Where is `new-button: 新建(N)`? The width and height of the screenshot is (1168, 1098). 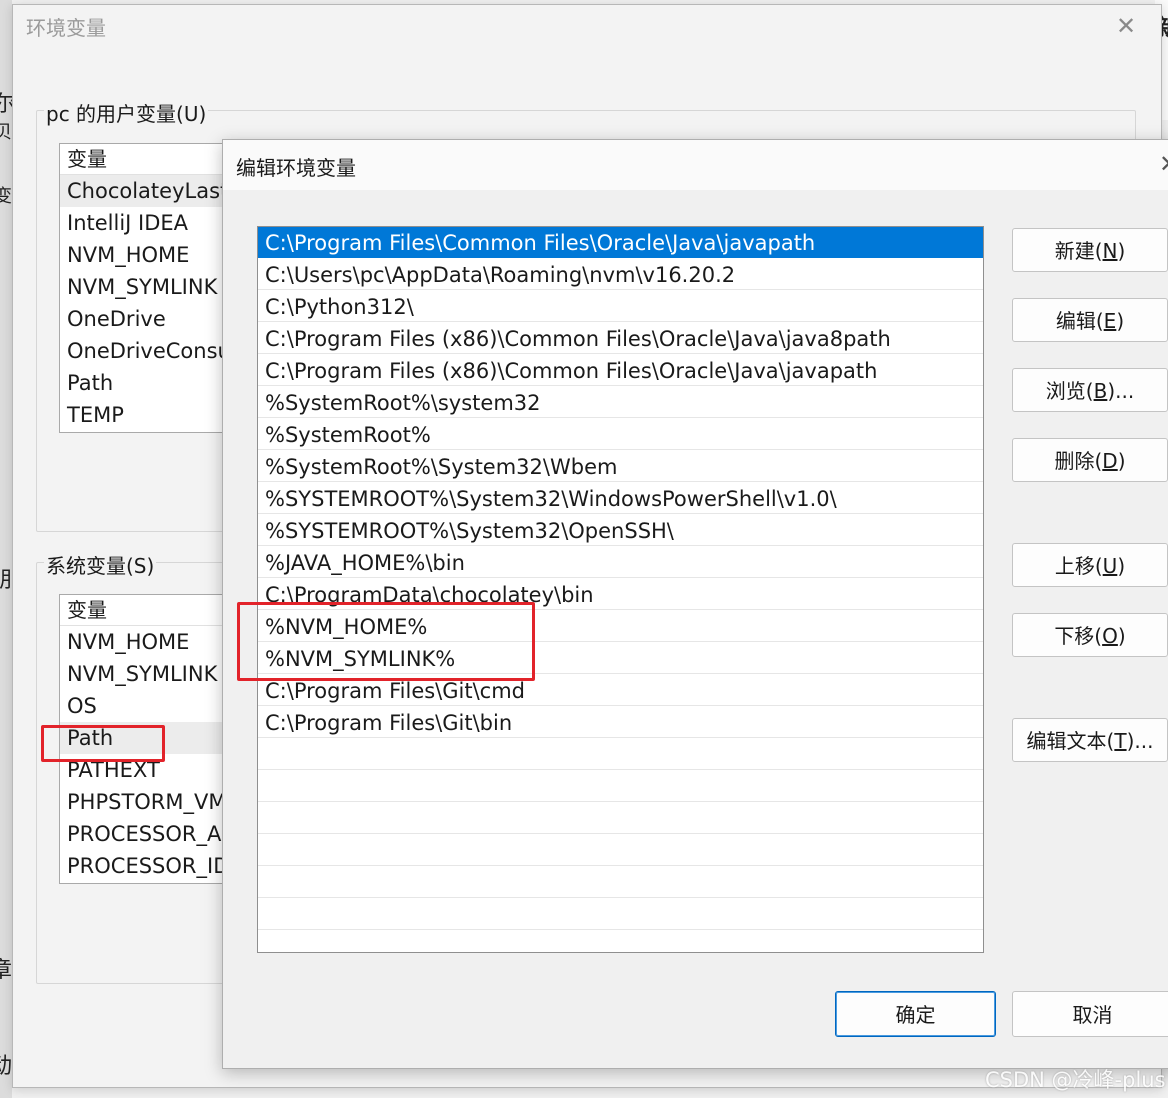
new-button: 新建(N) is located at coordinates (1090, 250).